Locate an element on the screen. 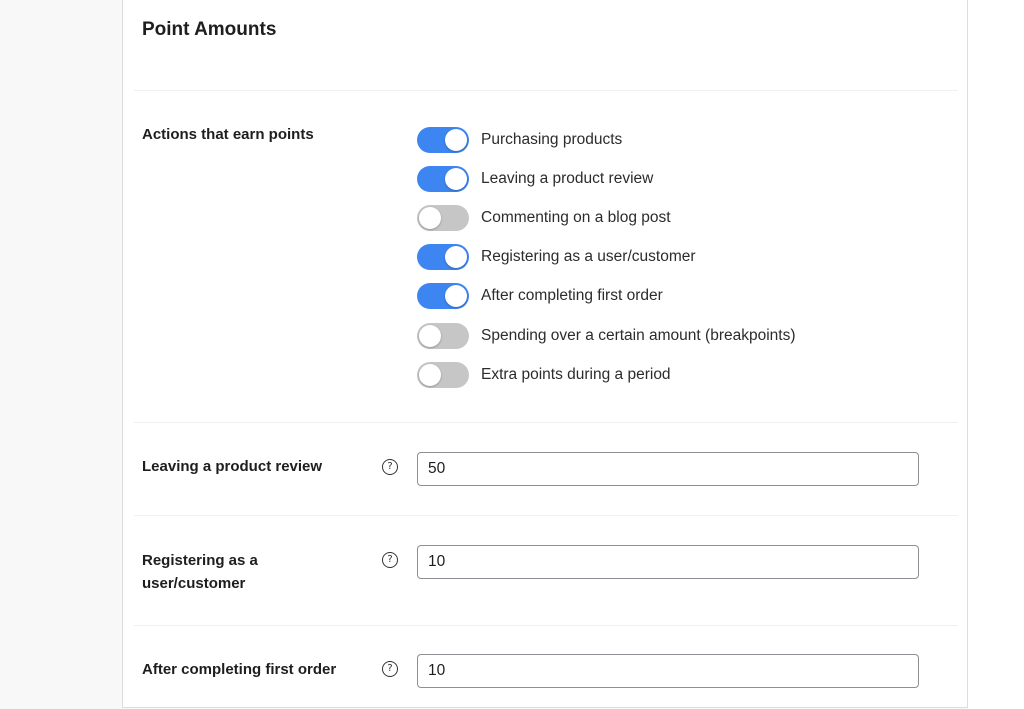  left-sidebar-area is located at coordinates (61, 354).